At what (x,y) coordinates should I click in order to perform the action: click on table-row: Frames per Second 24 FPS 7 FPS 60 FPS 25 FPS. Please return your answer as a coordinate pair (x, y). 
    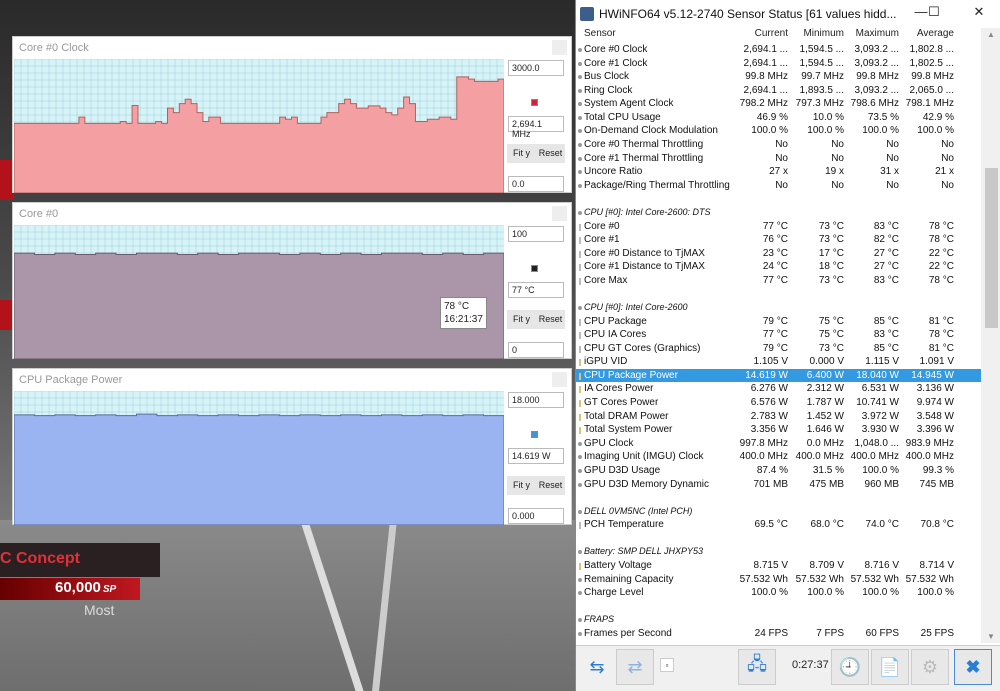
    Looking at the image, I should click on (778, 634).